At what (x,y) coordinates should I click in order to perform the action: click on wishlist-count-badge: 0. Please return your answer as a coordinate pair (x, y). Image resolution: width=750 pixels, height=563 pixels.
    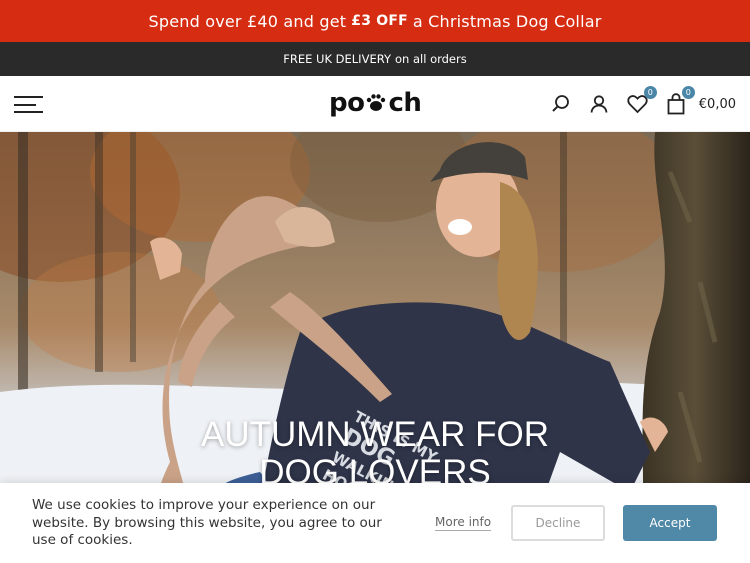
    Looking at the image, I should click on (650, 92).